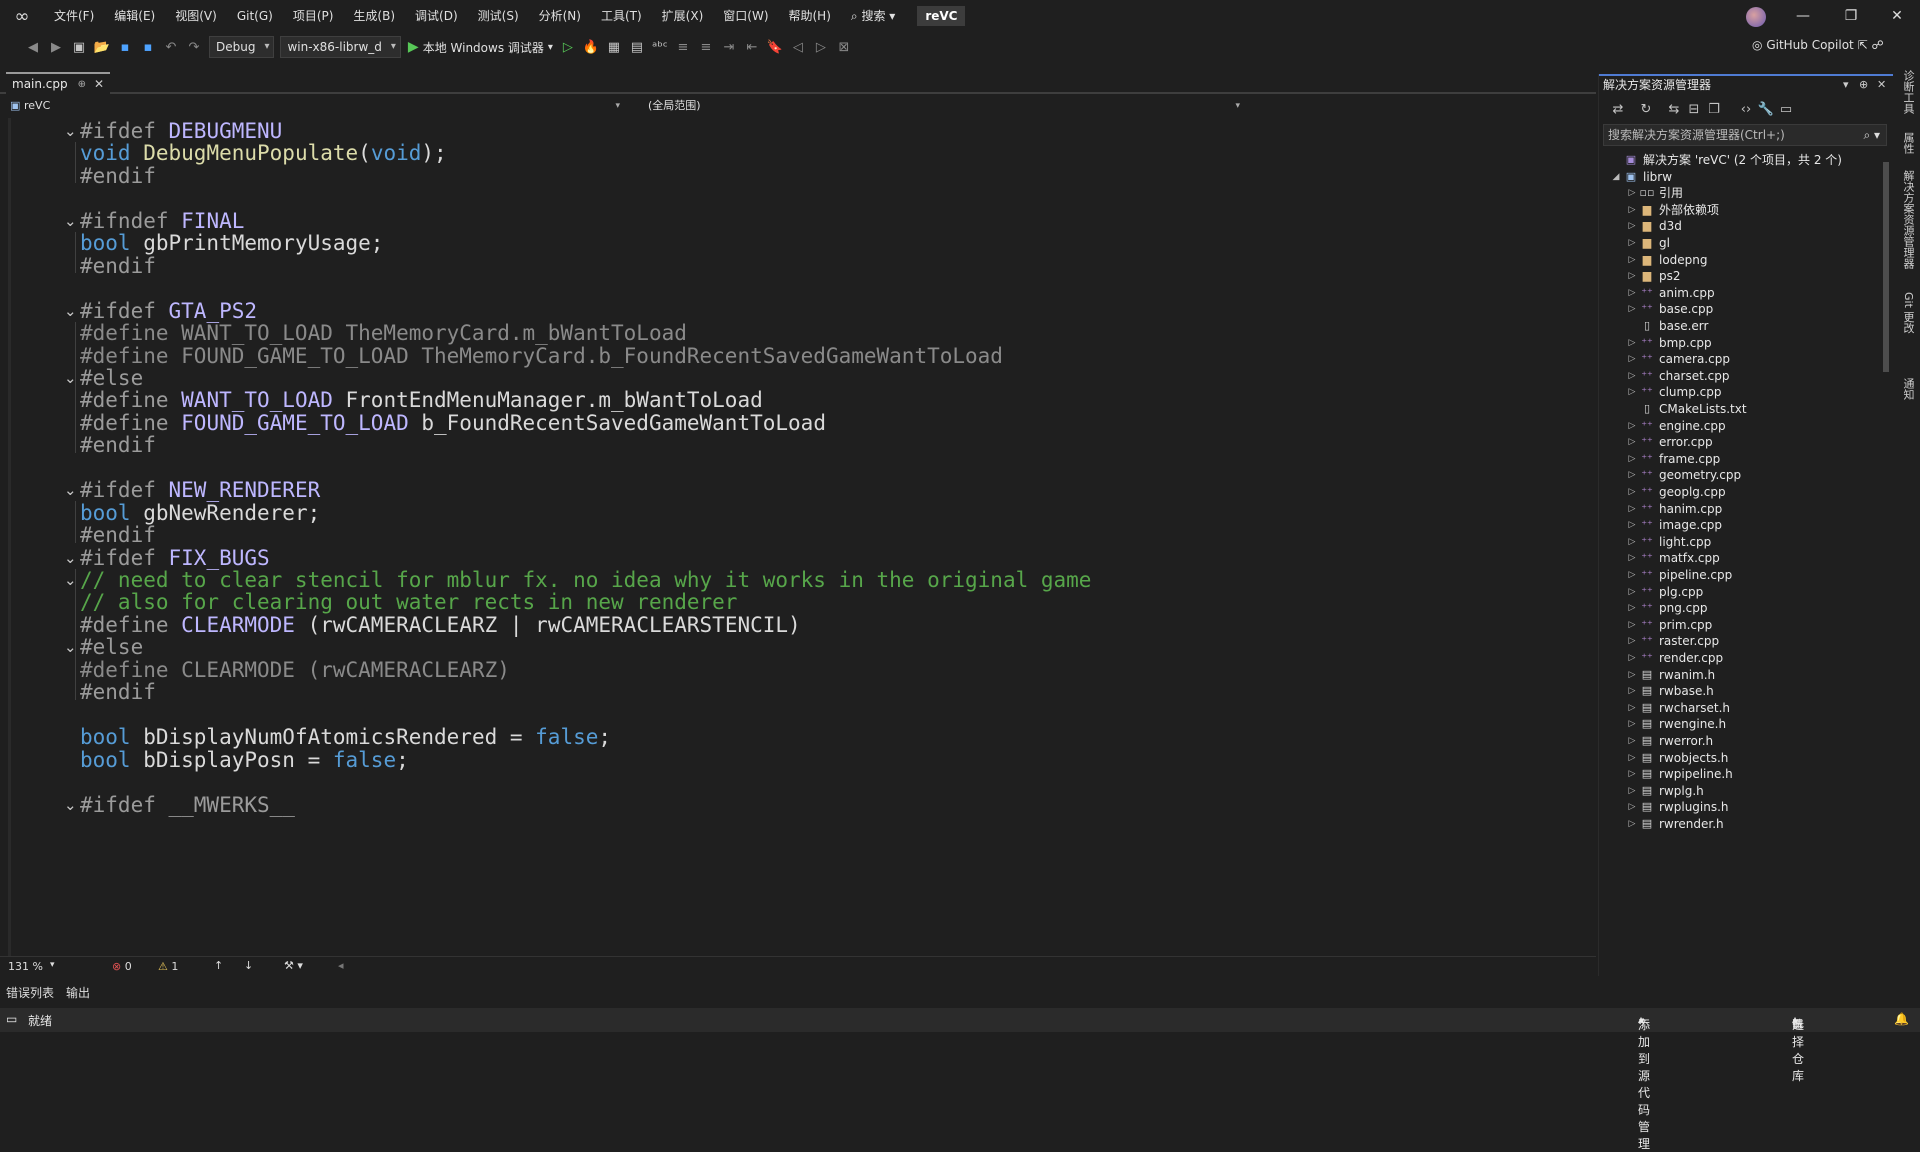 The width and height of the screenshot is (1920, 1152). I want to click on clear-bookmarks-icon: ⊠, so click(844, 47).